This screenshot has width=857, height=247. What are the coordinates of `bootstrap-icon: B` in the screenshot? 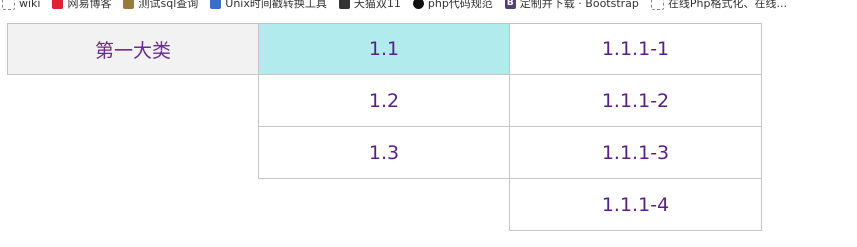 It's located at (510, 4).